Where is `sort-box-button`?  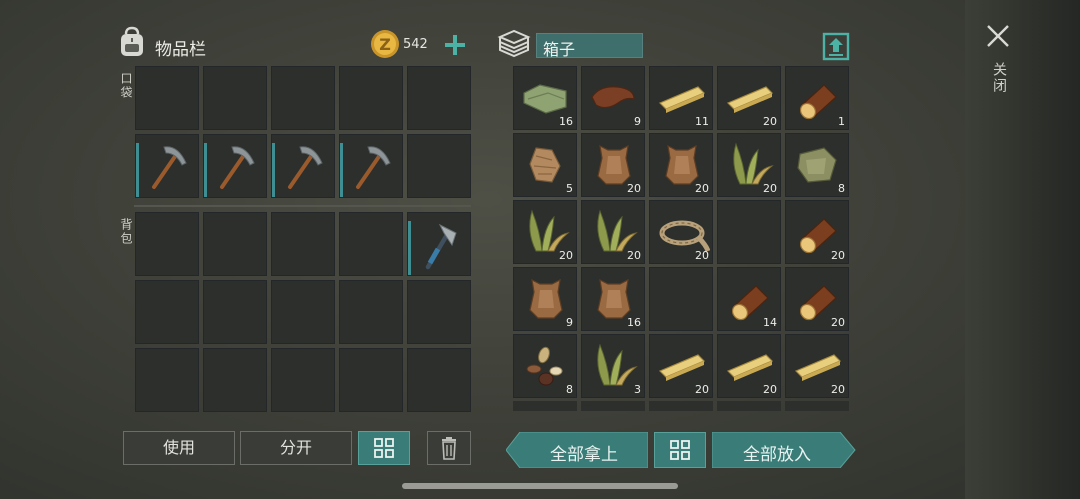 sort-box-button is located at coordinates (680, 450).